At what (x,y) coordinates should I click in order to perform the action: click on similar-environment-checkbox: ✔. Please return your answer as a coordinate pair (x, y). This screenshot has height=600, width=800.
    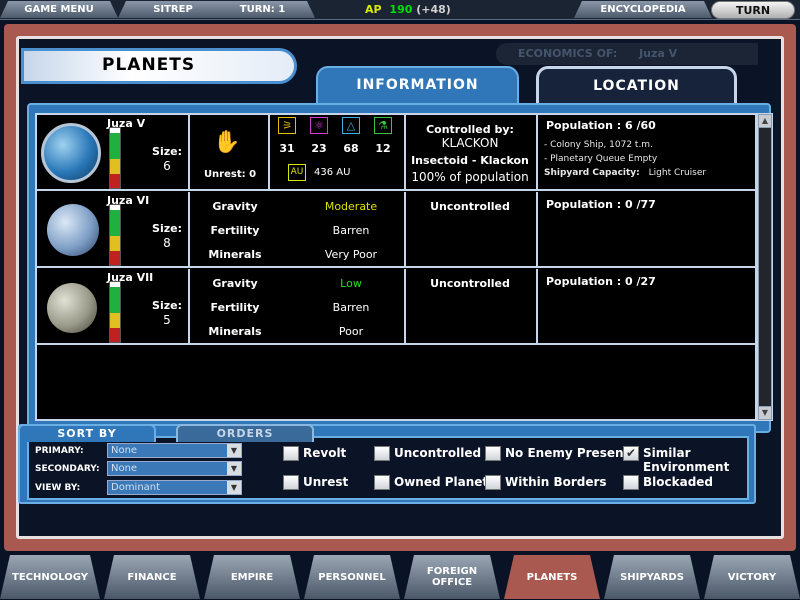
    Looking at the image, I should click on (631, 453).